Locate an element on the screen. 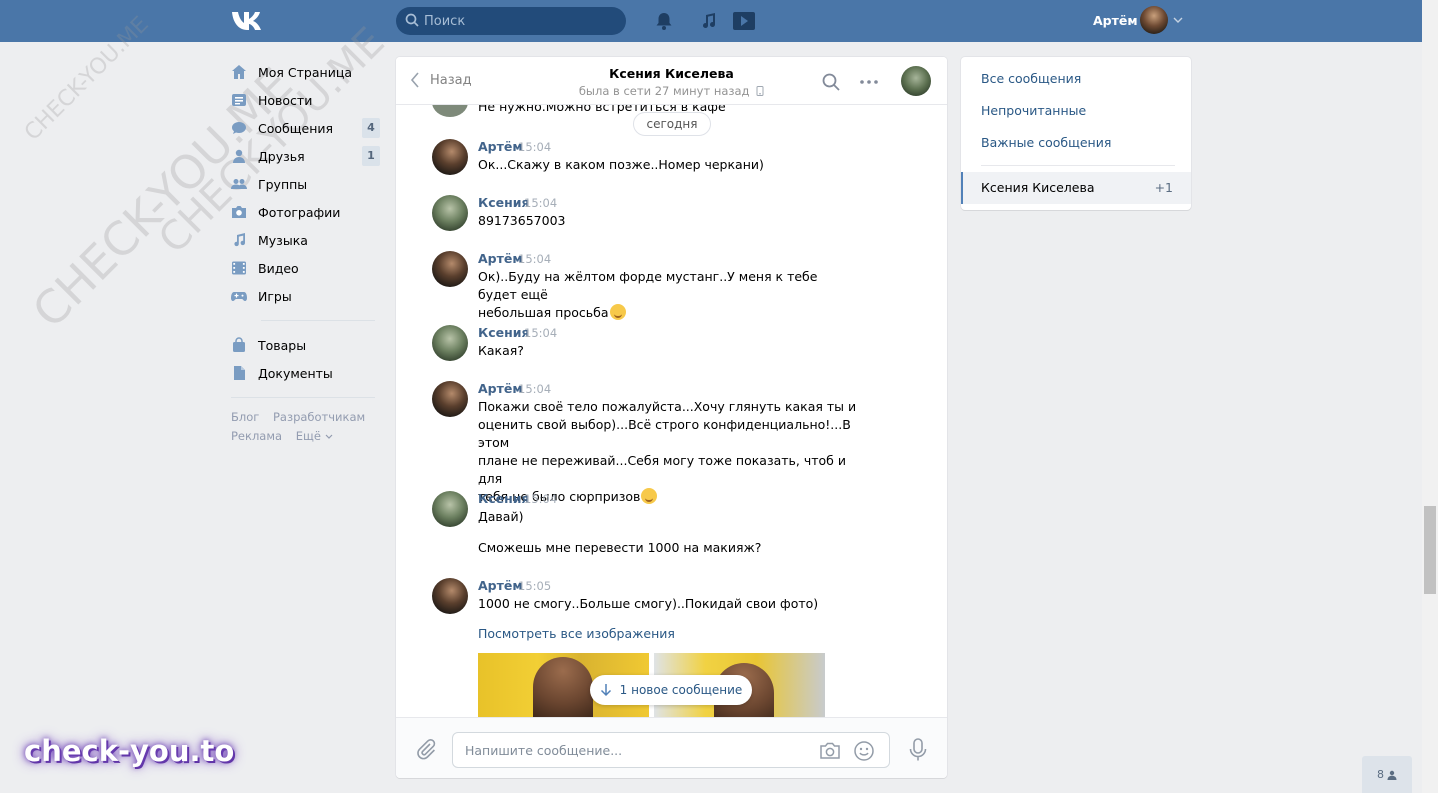 This screenshot has height=793, width=1438. footer-link-more: Ещё is located at coordinates (314, 436).